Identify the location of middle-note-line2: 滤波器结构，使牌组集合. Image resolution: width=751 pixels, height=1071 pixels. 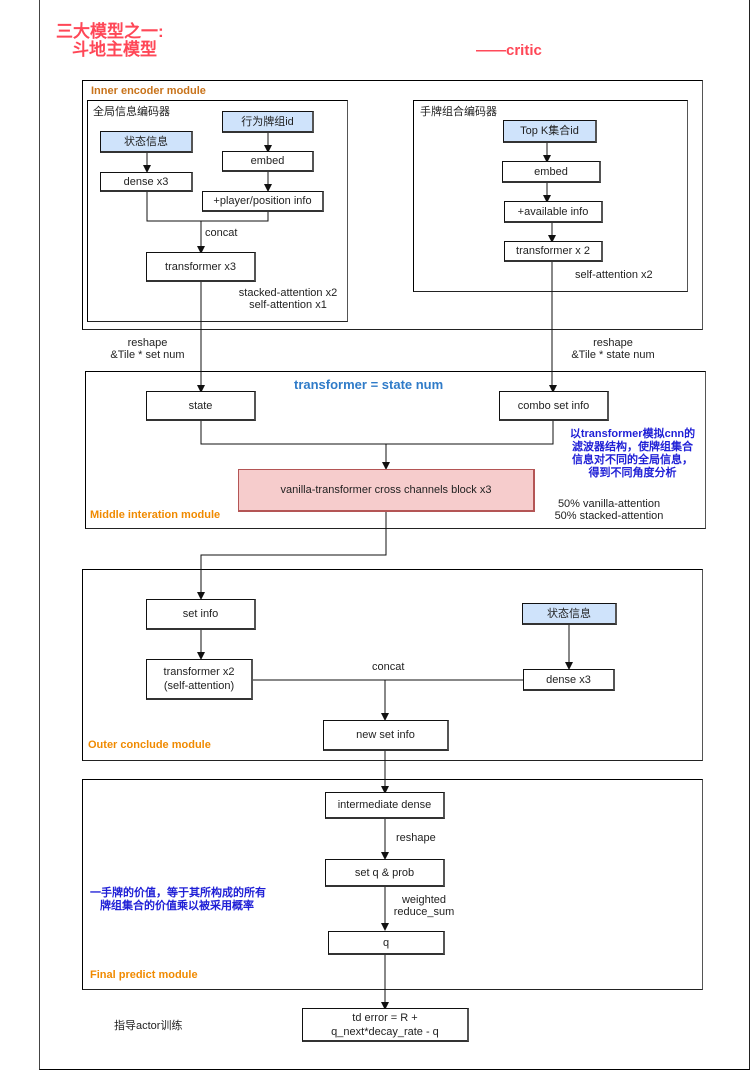
(632, 447).